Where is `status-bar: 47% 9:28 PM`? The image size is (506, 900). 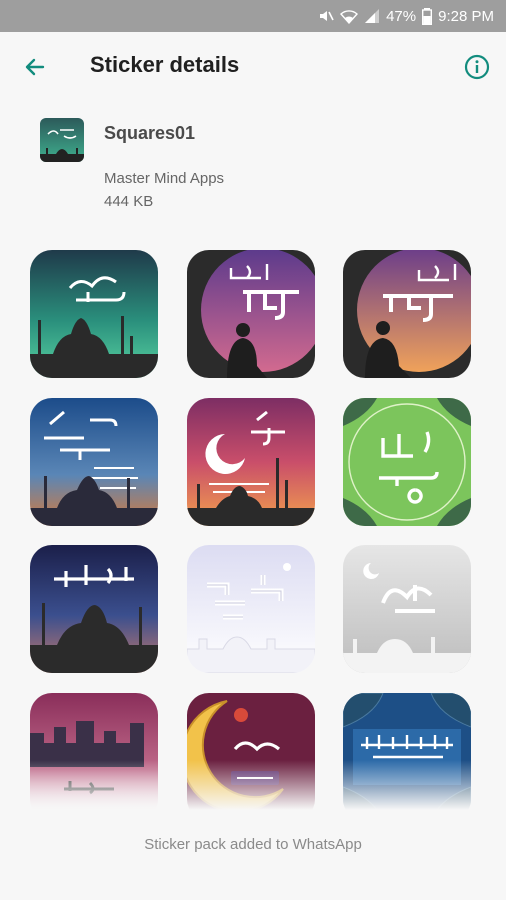 status-bar: 47% 9:28 PM is located at coordinates (253, 16).